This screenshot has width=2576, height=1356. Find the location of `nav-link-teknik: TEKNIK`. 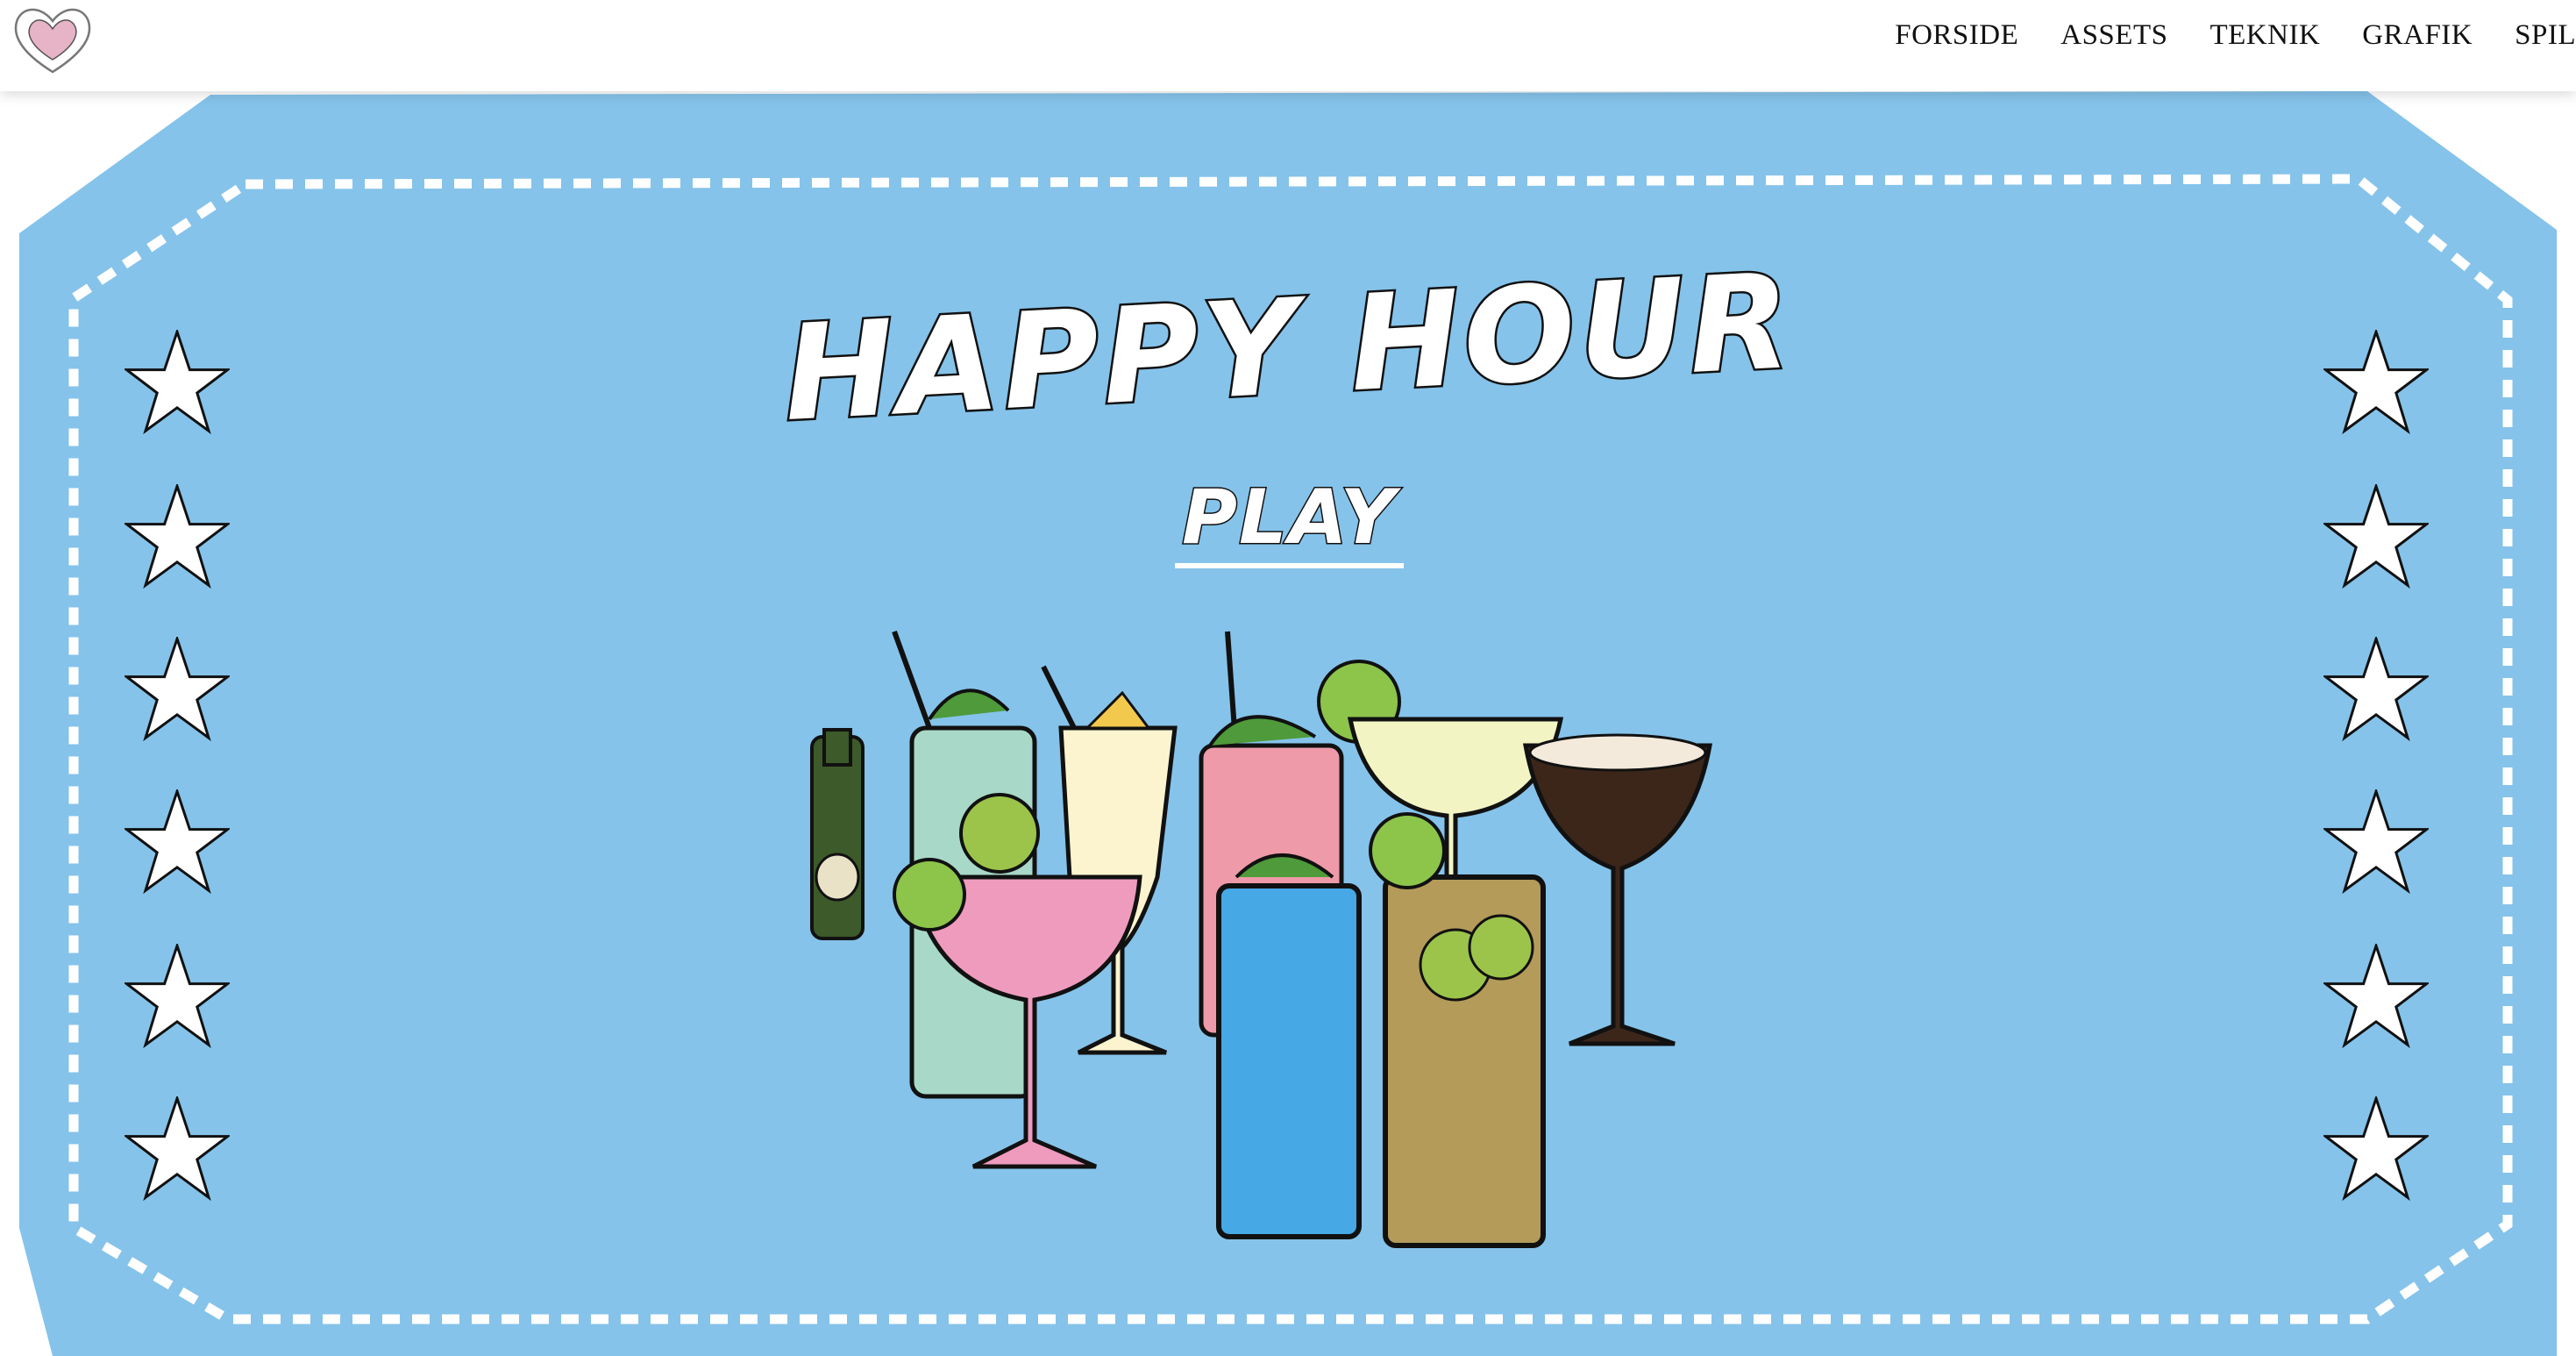

nav-link-teknik: TEKNIK is located at coordinates (2265, 36).